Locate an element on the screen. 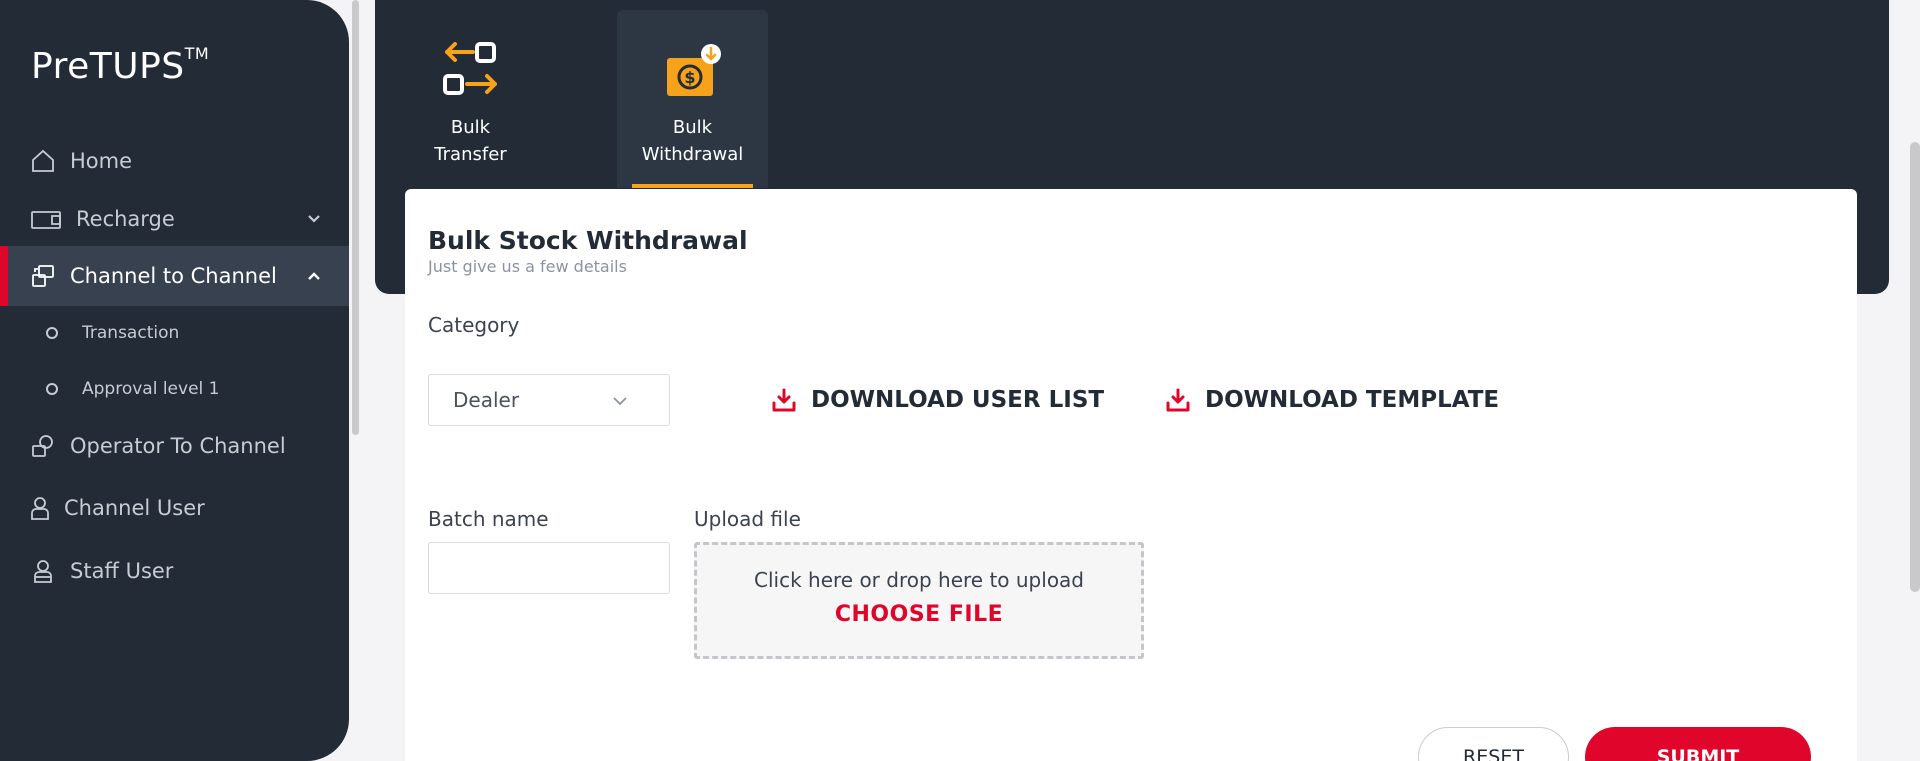 The image size is (1920, 761). upload-hint: Click here or drop here to upload is located at coordinates (919, 580).